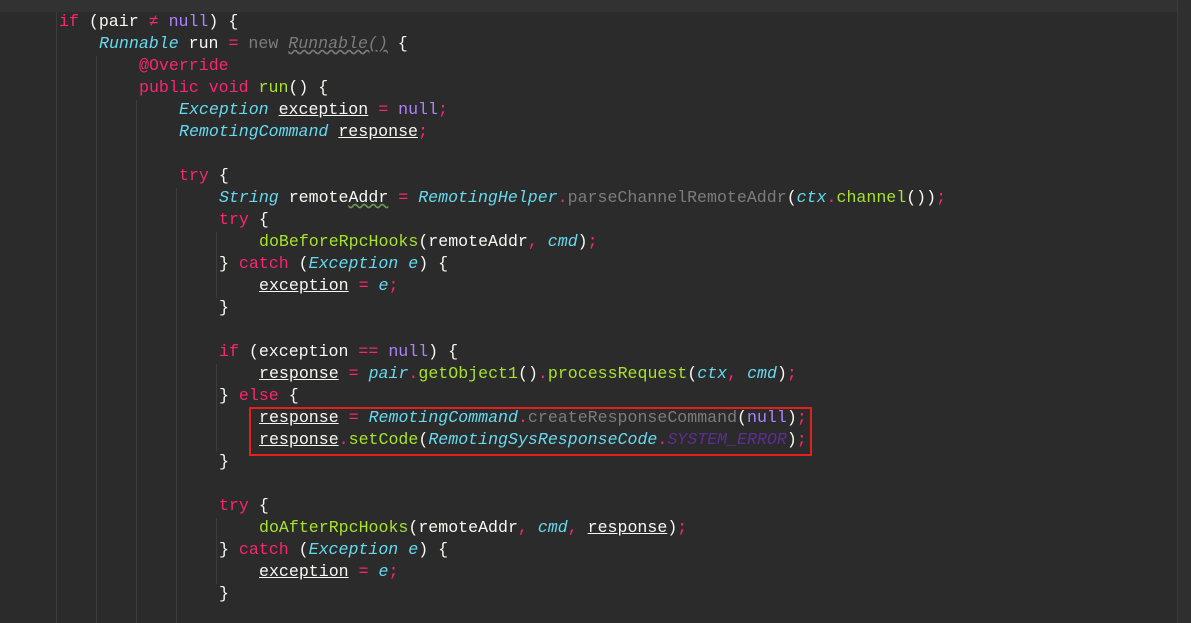 The width and height of the screenshot is (1191, 623). Describe the element at coordinates (313, 110) in the screenshot. I see `code-line: Exception exception = null;` at that location.